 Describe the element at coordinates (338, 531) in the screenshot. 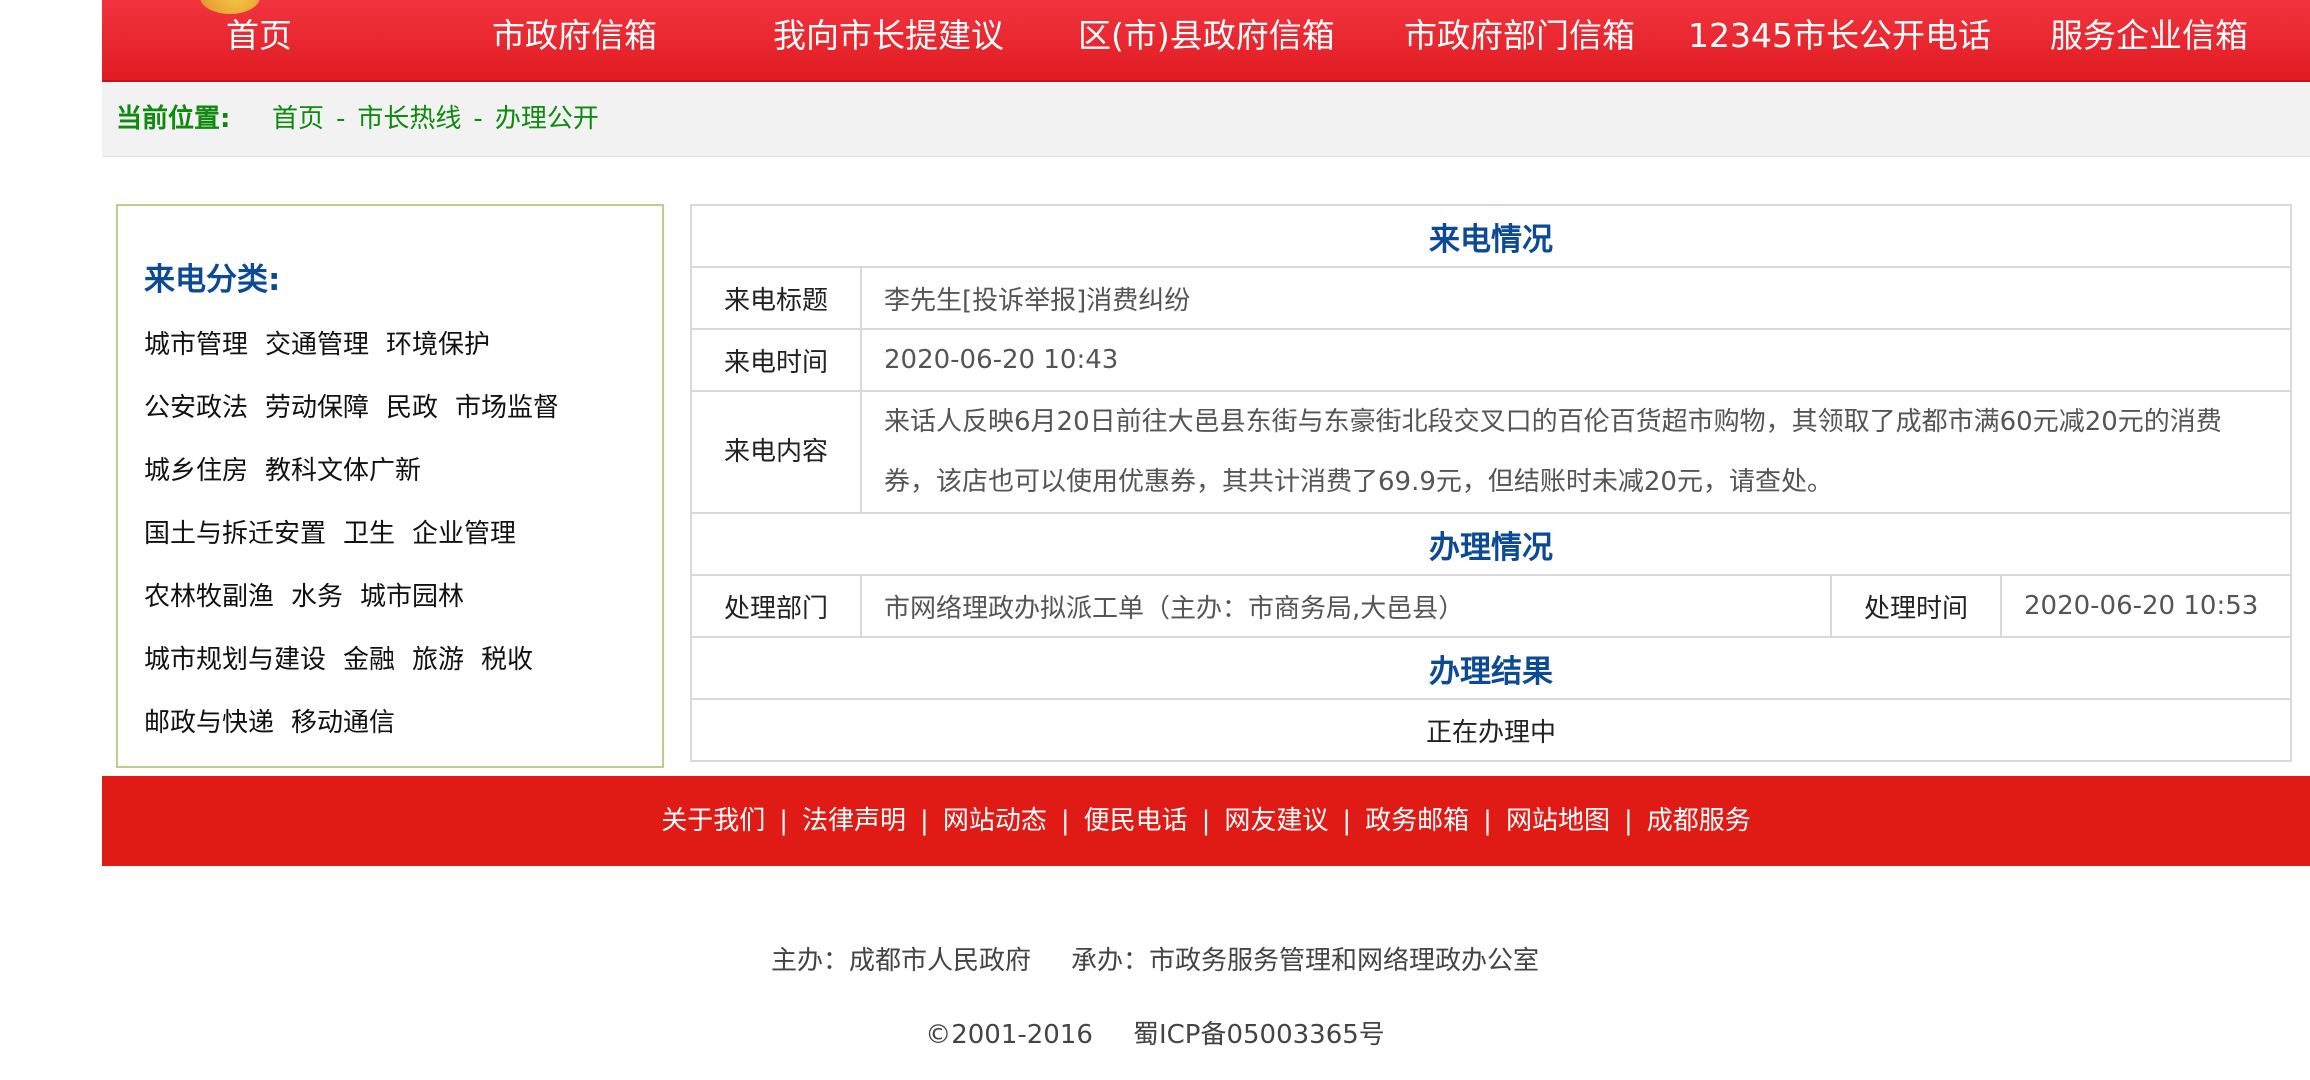

I see `category-row: 国土与拆迁安置 卫生 企业管理` at that location.